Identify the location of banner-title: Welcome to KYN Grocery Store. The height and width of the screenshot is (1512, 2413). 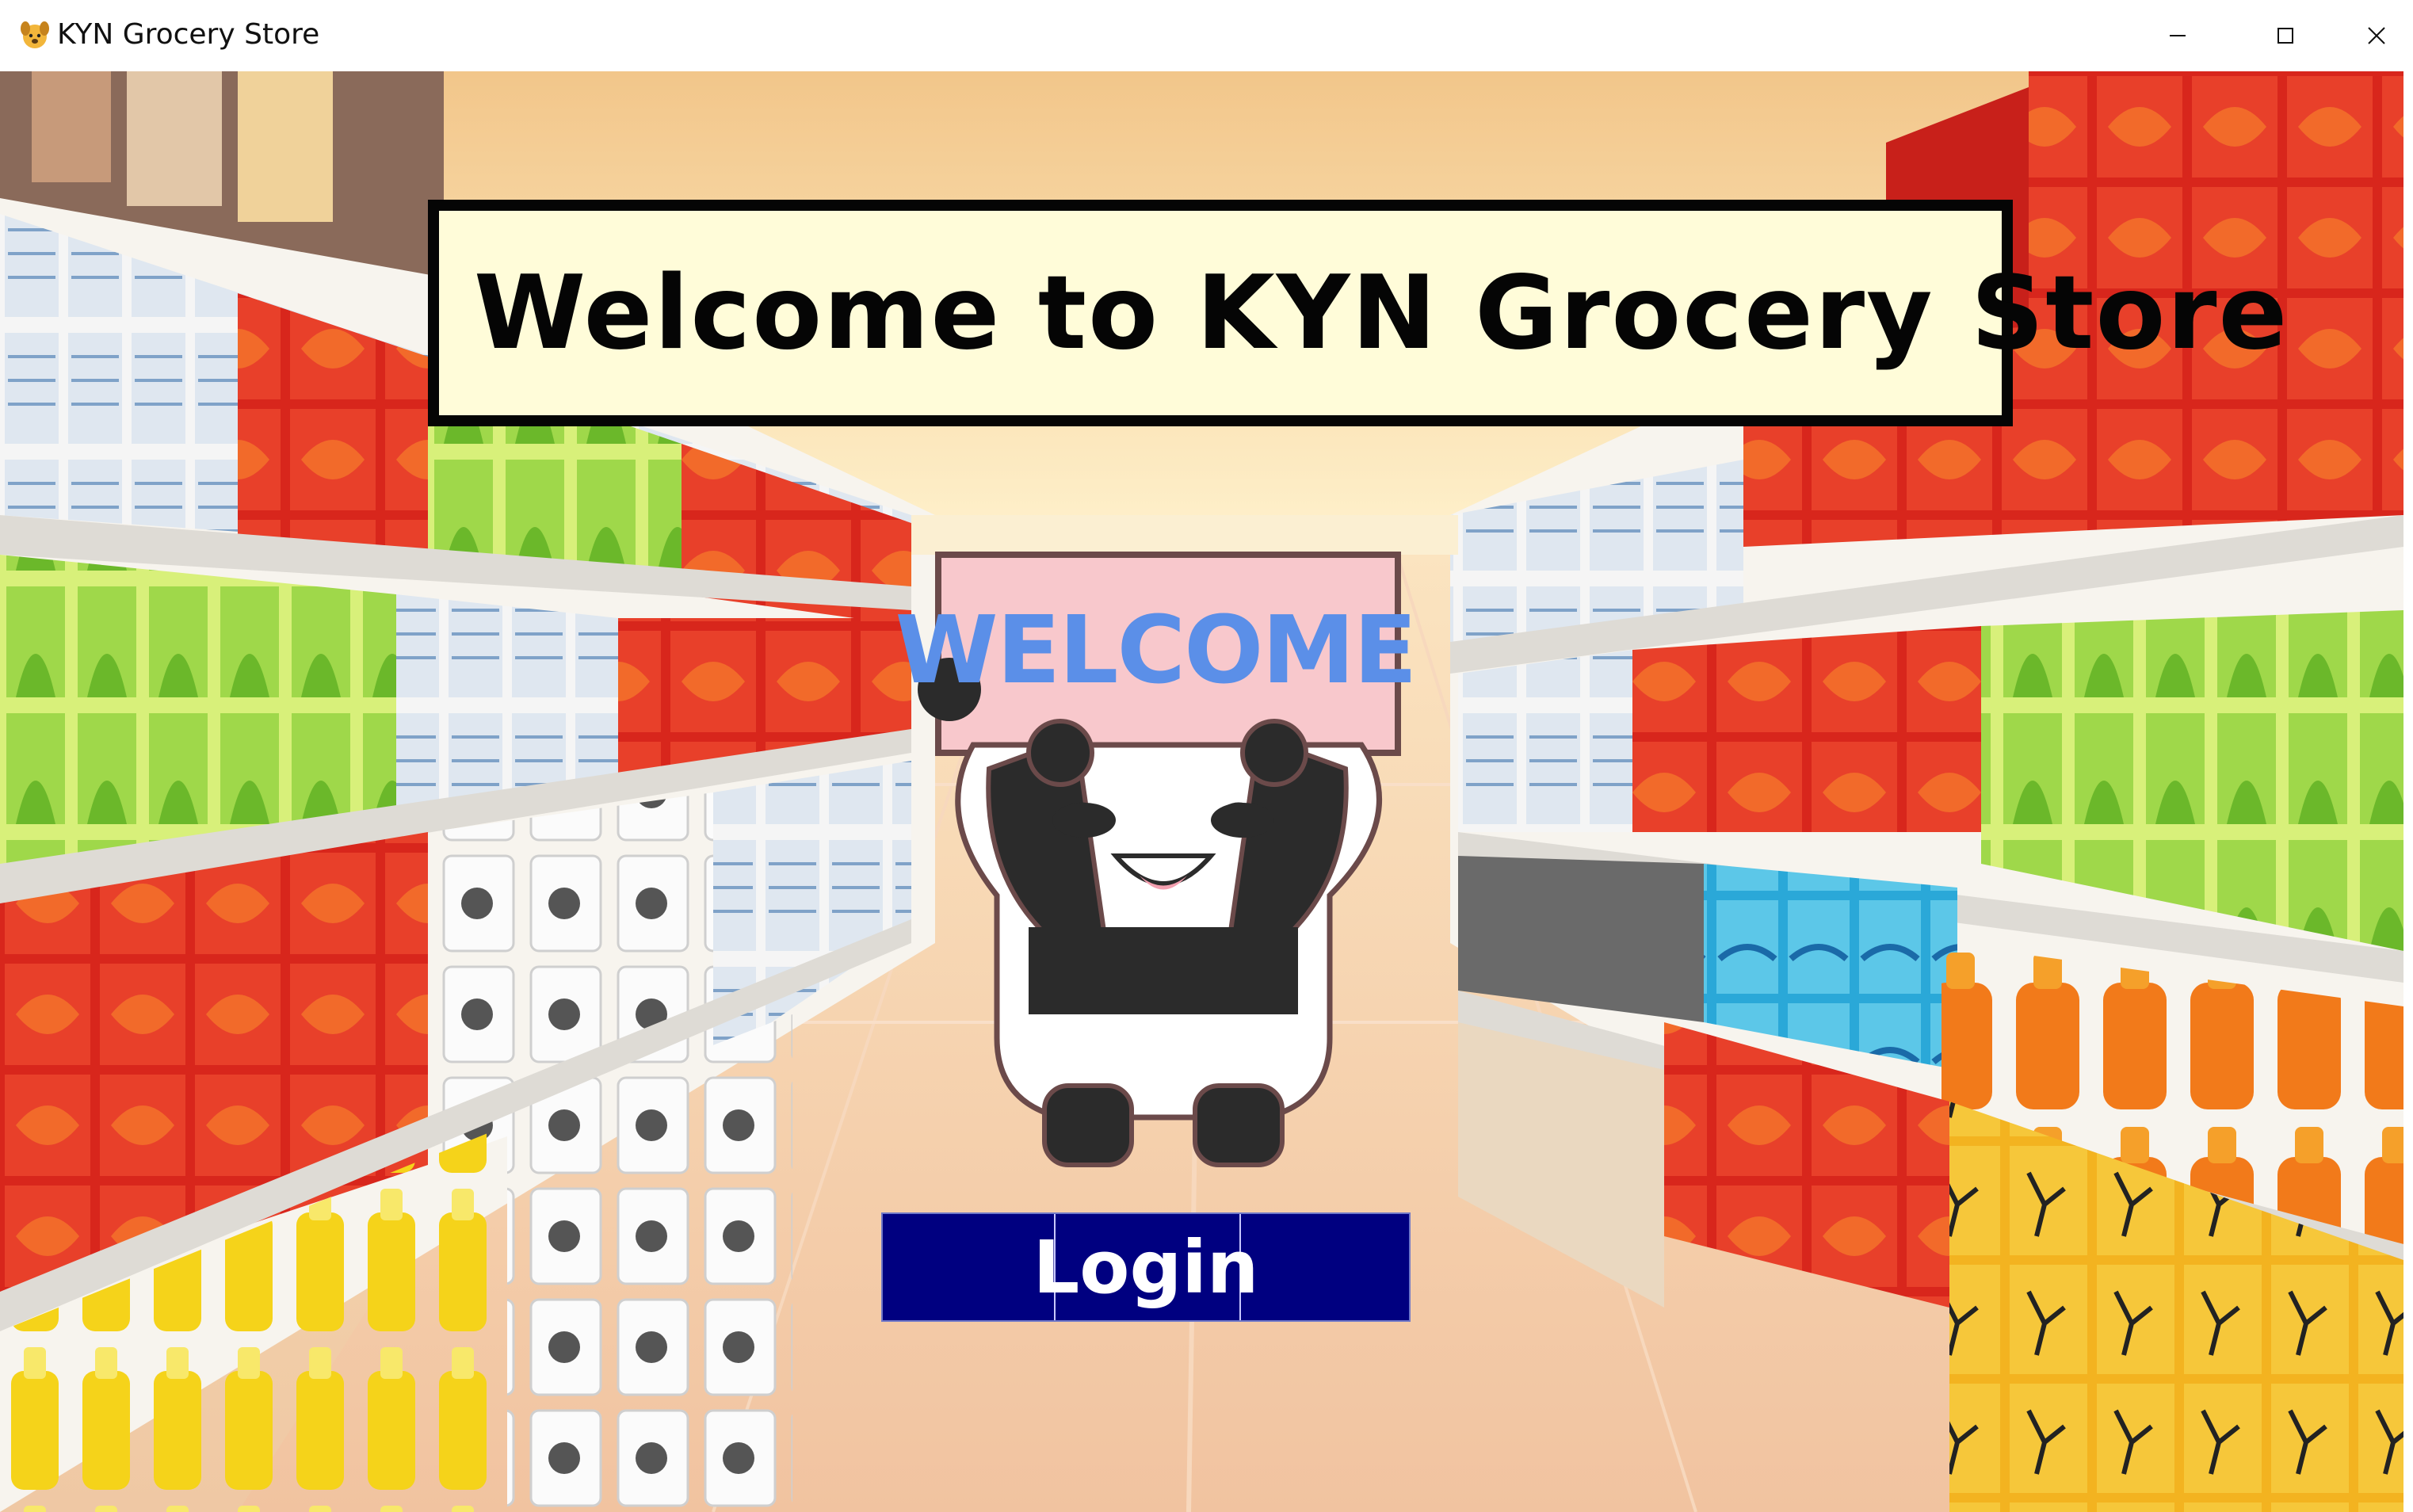
(1381, 313).